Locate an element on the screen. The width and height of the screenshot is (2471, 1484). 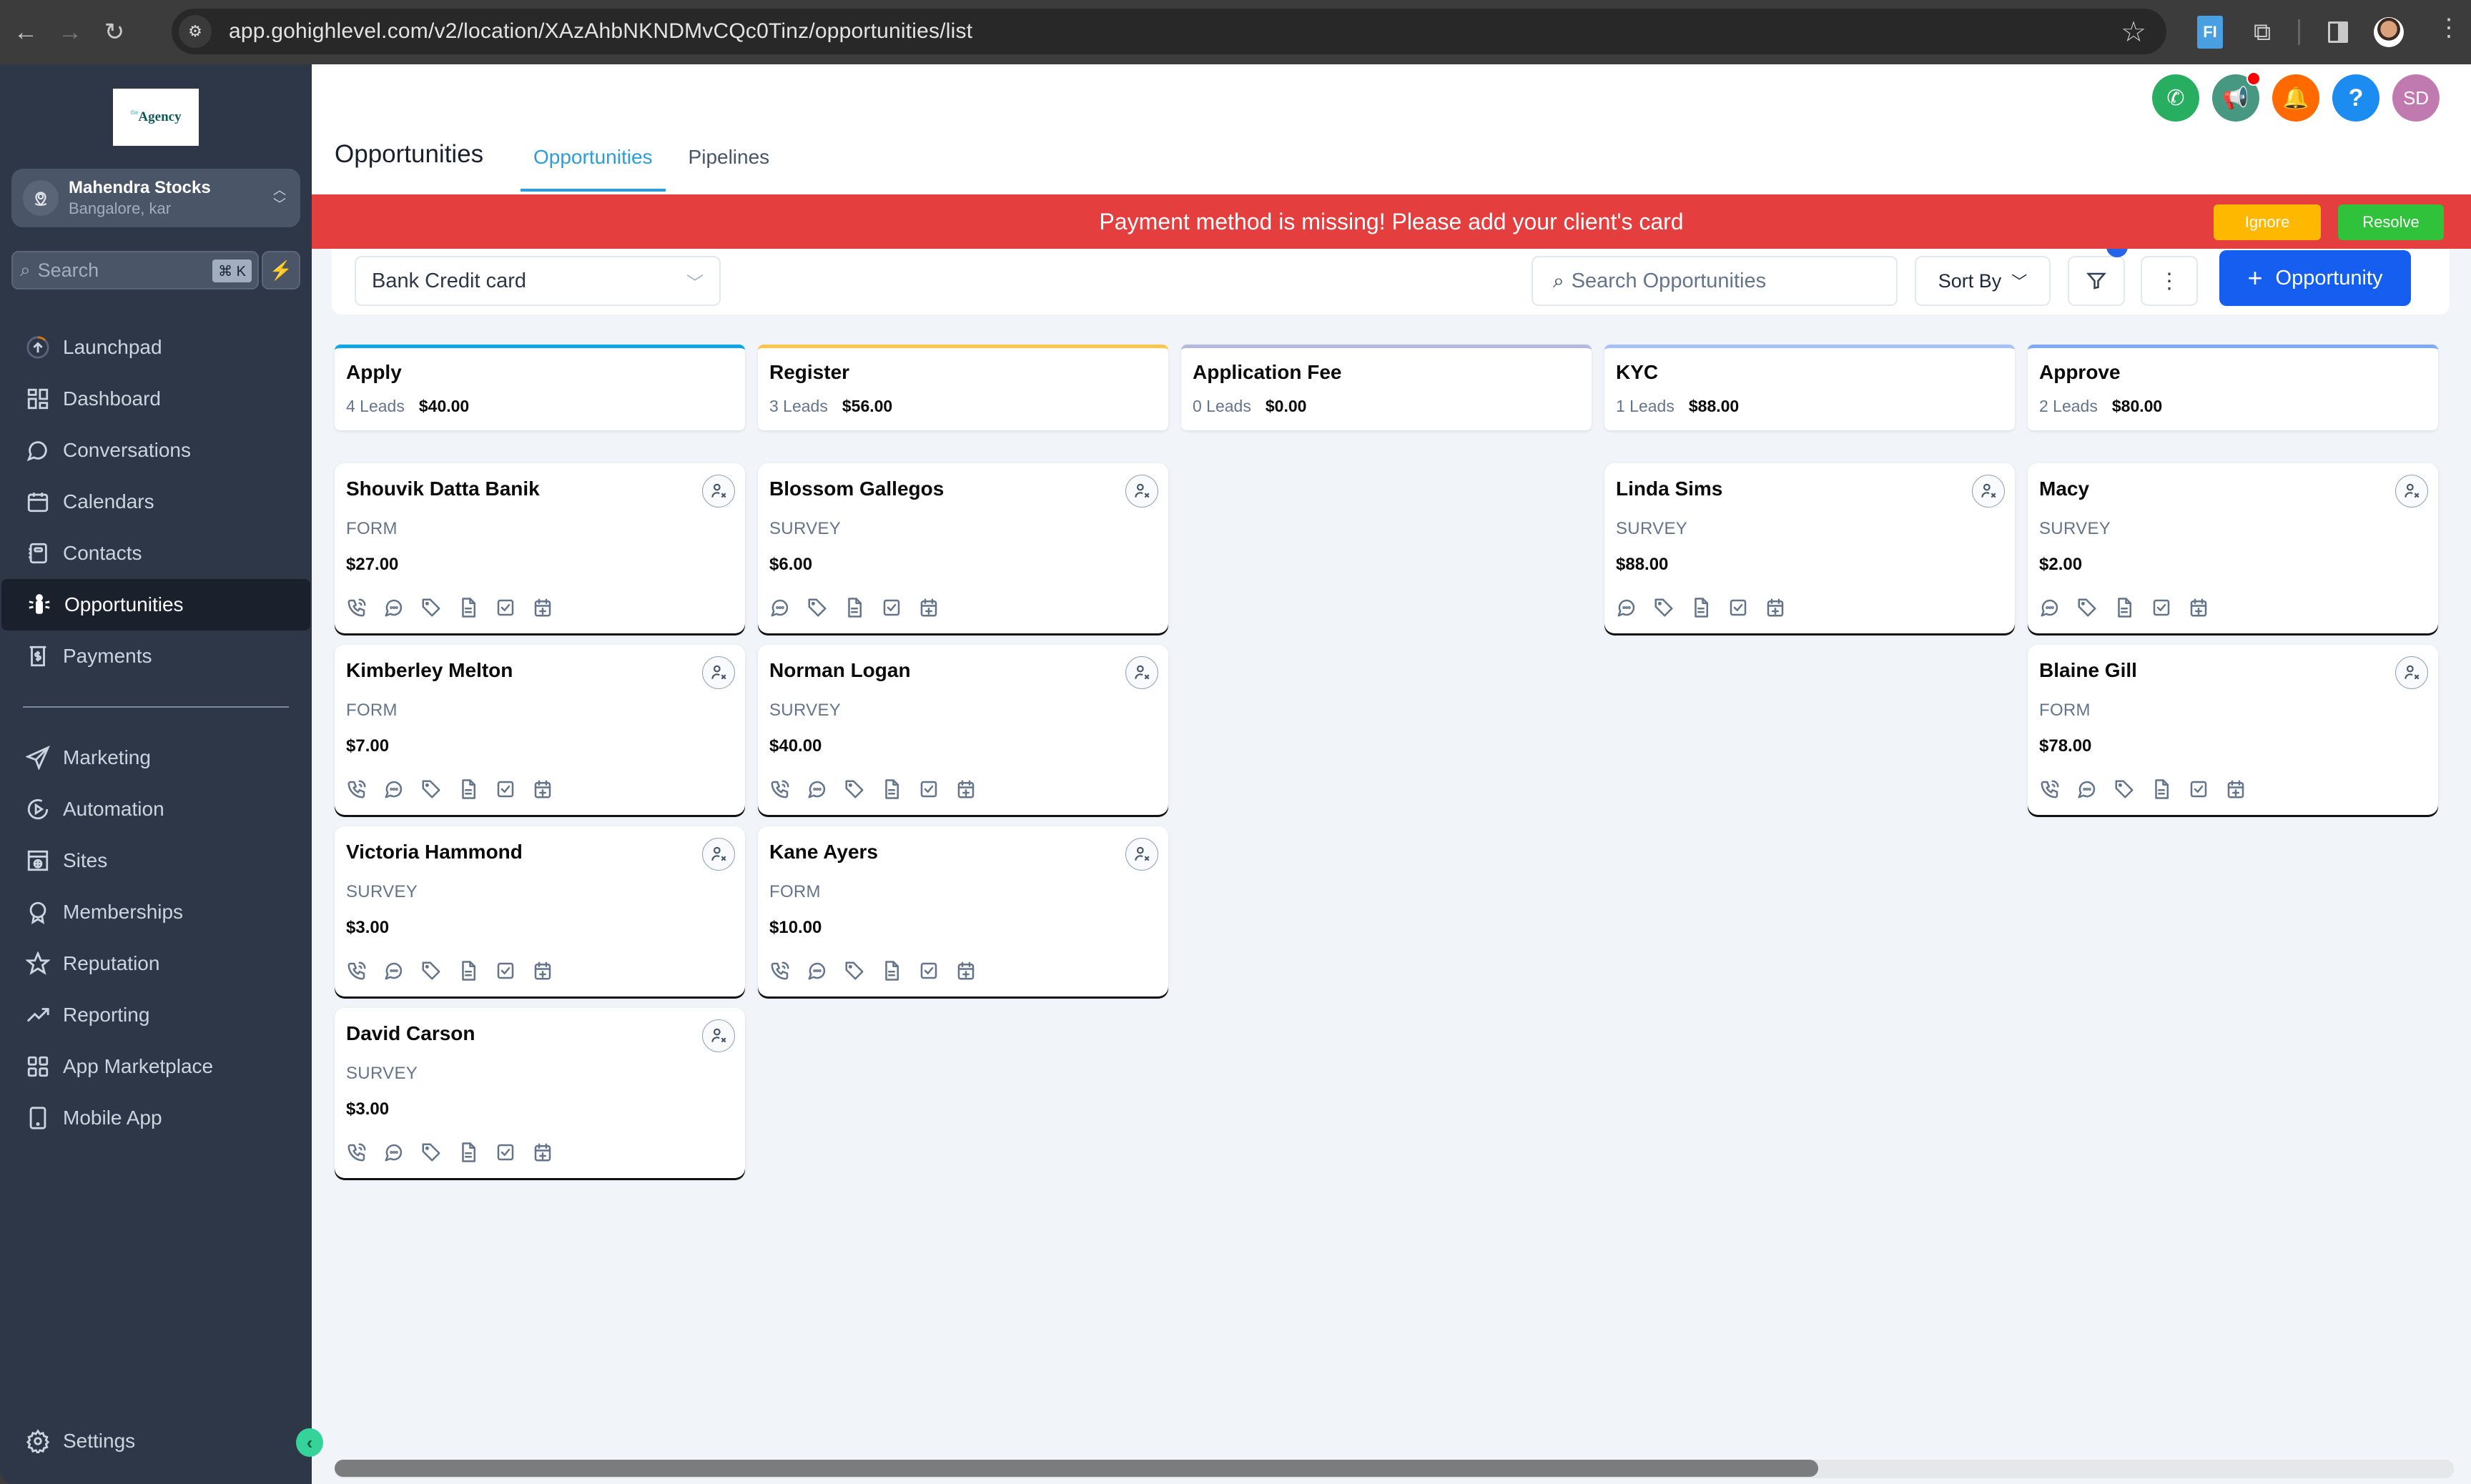
horizontal-scrollbar is located at coordinates (1394, 1469).